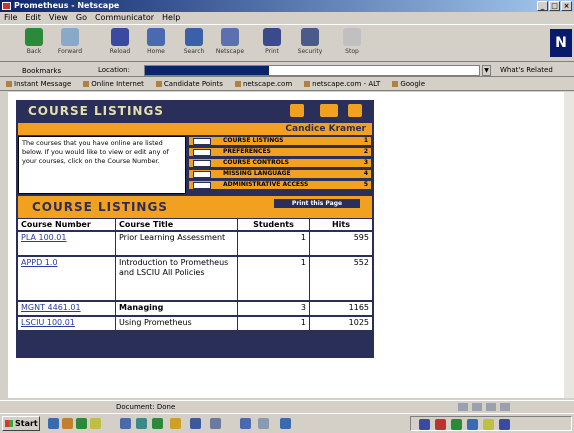  I want to click on bookmark-link: Google, so click(408, 84).